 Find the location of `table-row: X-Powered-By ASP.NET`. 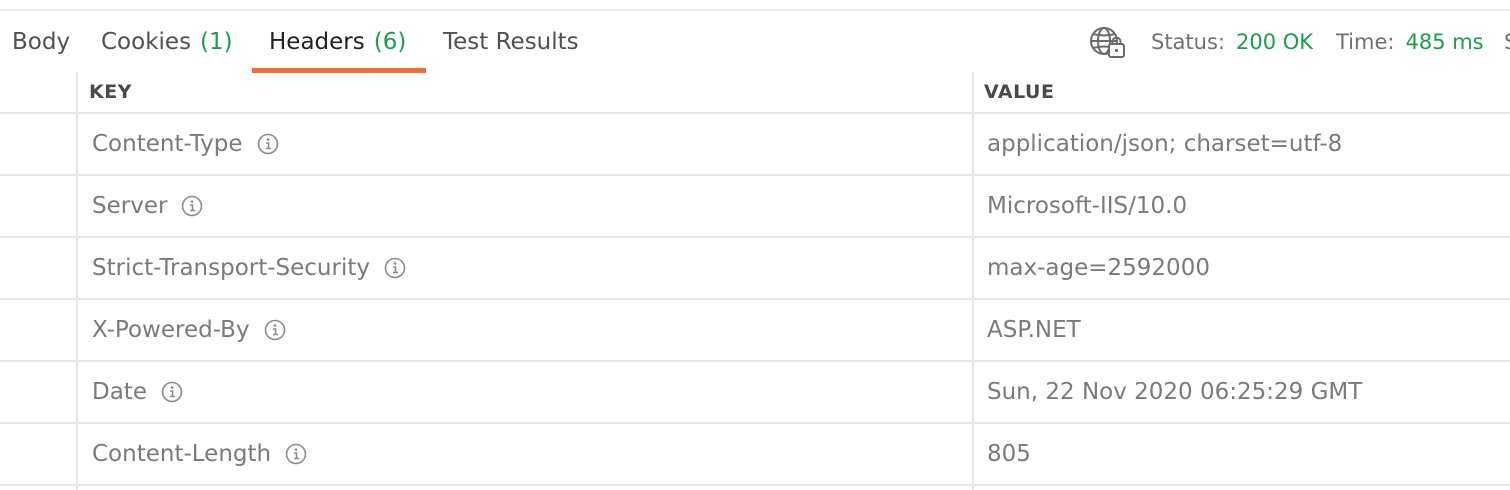

table-row: X-Powered-By ASP.NET is located at coordinates (755, 330).